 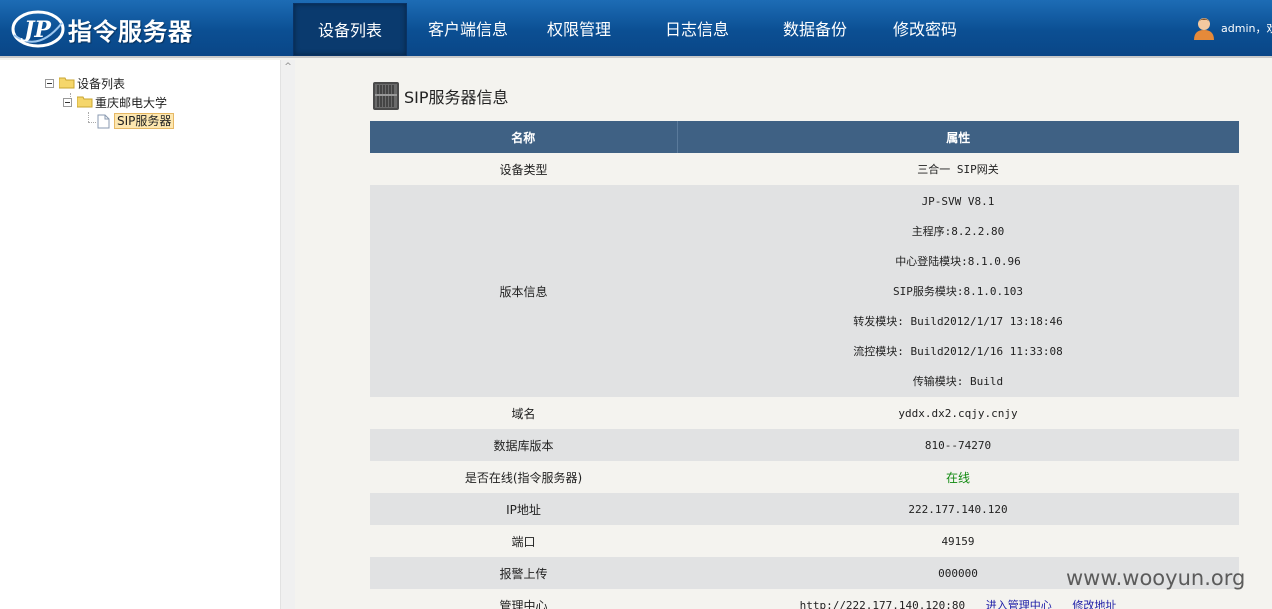 What do you see at coordinates (523, 291) in the screenshot?
I see `row-name: 版本信息` at bounding box center [523, 291].